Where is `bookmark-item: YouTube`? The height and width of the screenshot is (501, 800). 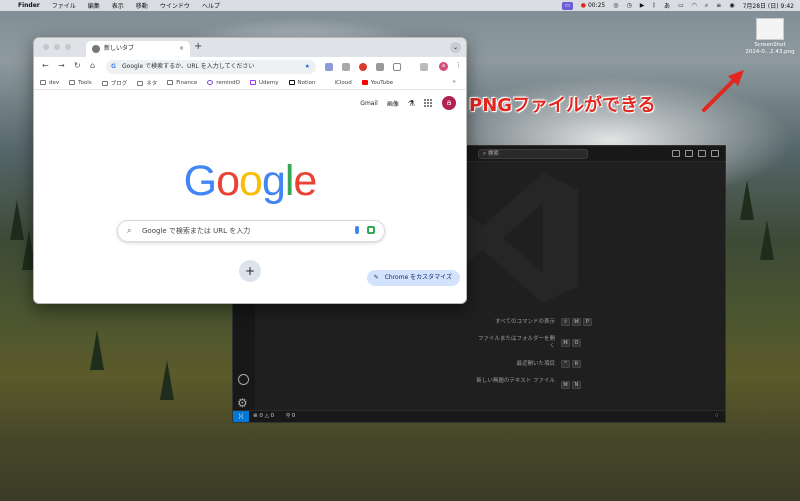 bookmark-item: YouTube is located at coordinates (377, 83).